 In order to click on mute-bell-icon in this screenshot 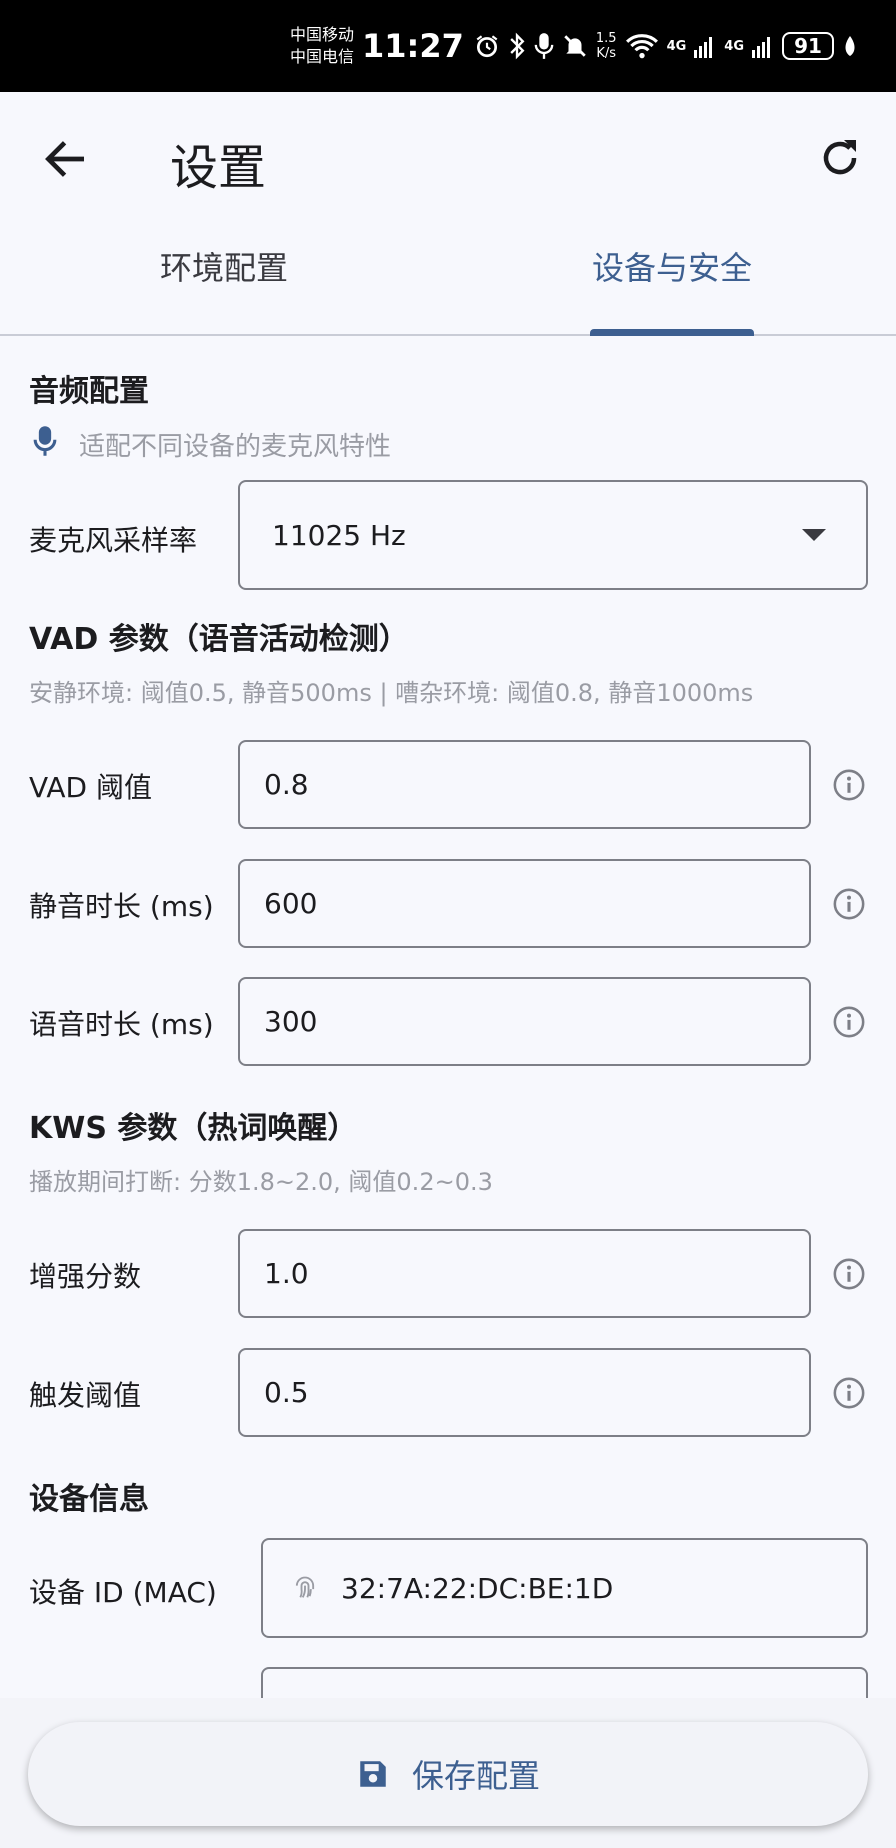, I will do `click(575, 46)`.